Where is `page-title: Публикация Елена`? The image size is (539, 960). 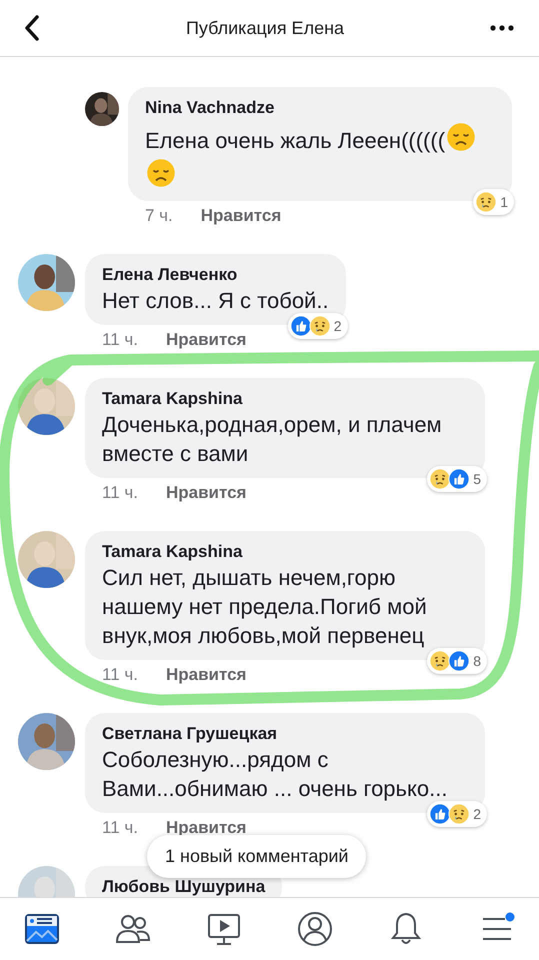 page-title: Публикация Елена is located at coordinates (265, 28).